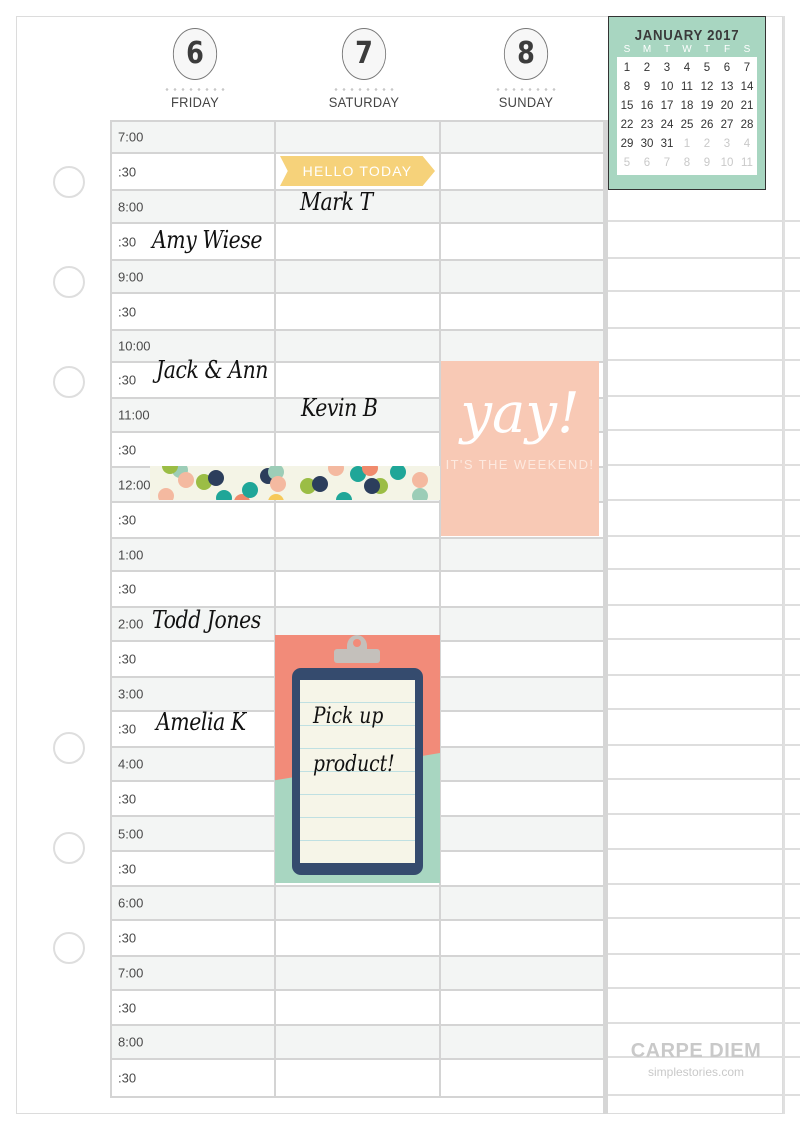 The height and width of the screenshot is (1131, 800). I want to click on calendar-day-adjacent: 2, so click(707, 144).